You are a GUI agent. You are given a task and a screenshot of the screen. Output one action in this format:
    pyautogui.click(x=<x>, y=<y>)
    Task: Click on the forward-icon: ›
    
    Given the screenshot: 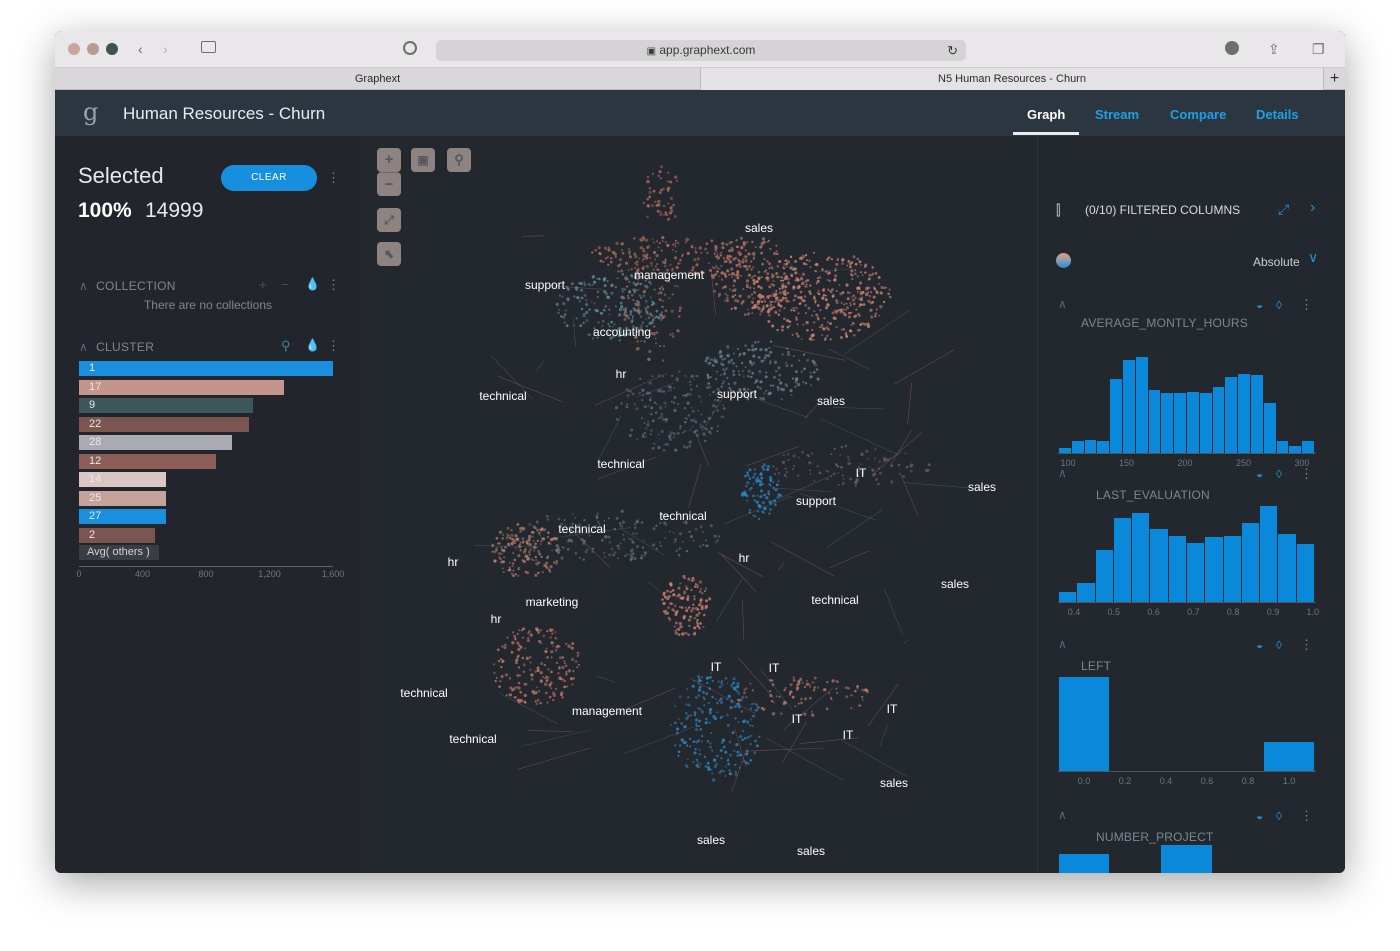 What is the action you would take?
    pyautogui.click(x=165, y=49)
    